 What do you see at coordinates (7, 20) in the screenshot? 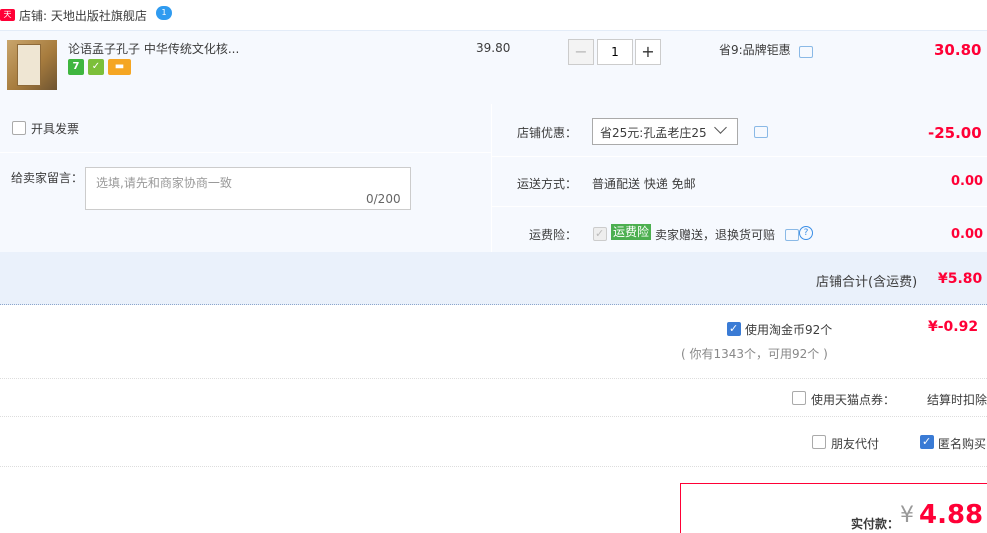
I see `tmall-logo-icon: 天猫` at bounding box center [7, 20].